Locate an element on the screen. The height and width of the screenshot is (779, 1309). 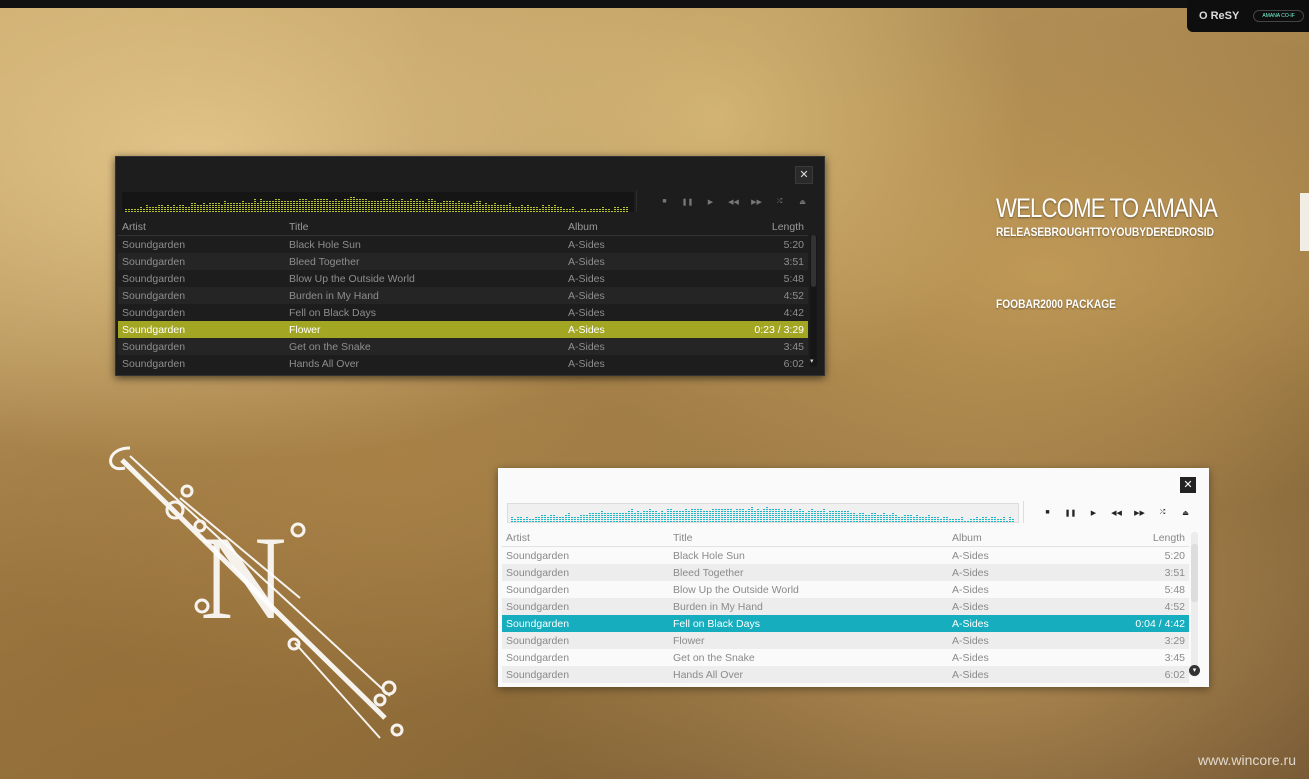
tray-brand-badge: AMANA CO-IF is located at coordinates (1278, 16).